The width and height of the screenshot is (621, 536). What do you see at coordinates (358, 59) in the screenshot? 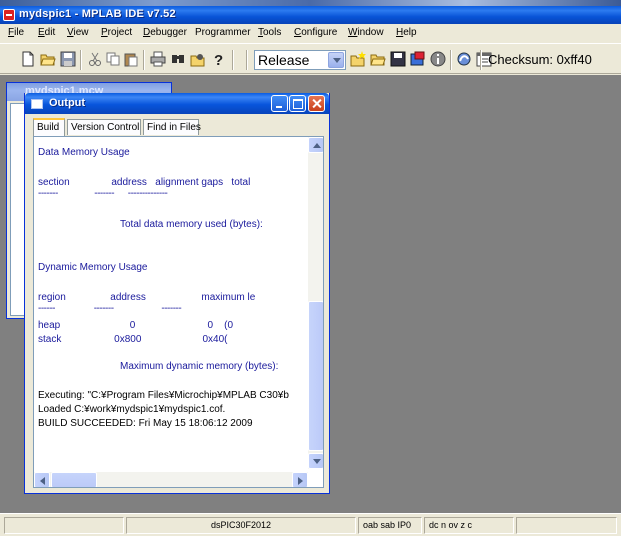
I see `new-project-icon` at bounding box center [358, 59].